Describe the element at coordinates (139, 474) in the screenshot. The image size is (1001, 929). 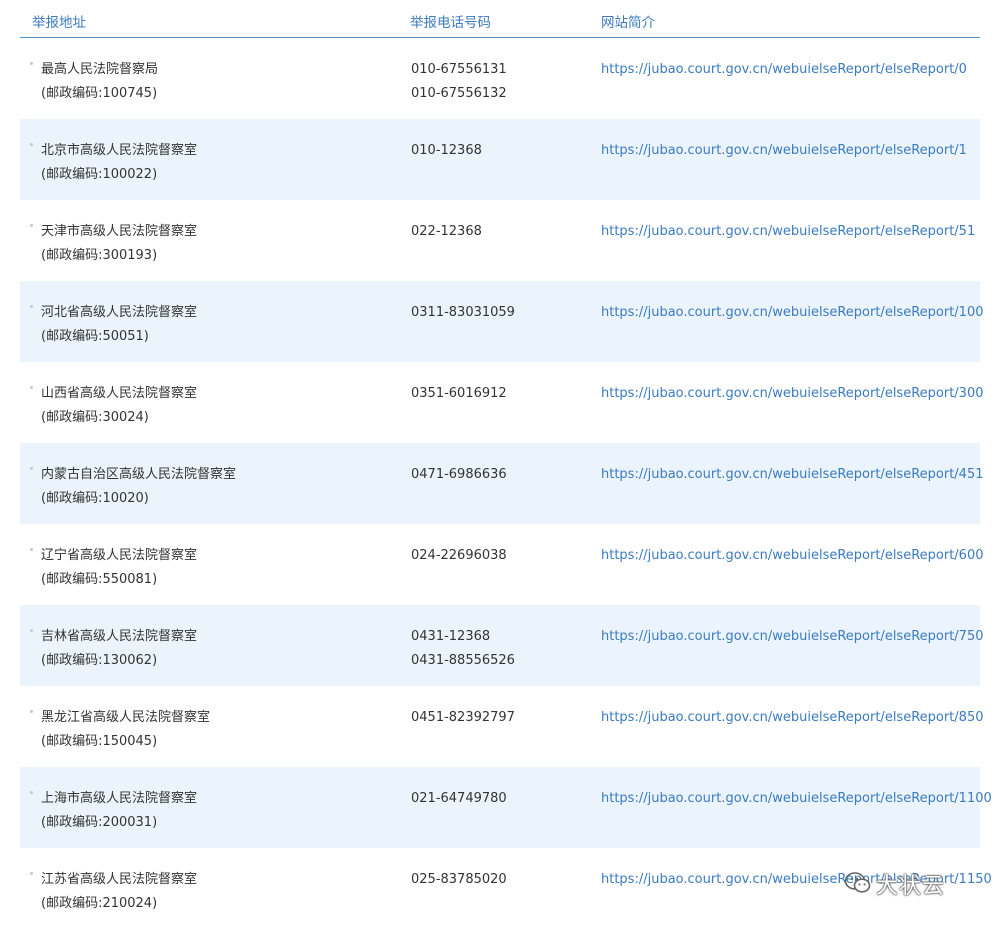
I see `court-name: 内蒙古自治区高级人民法院督察室` at that location.